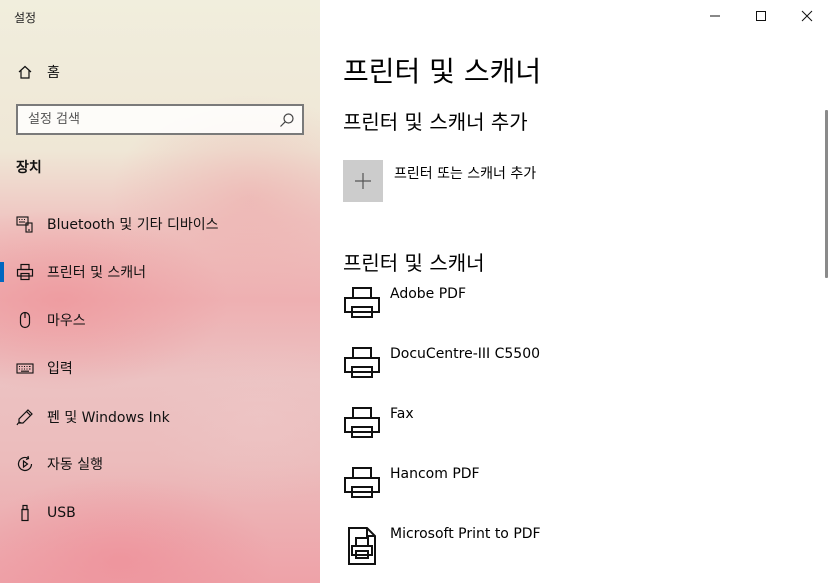 This screenshot has height=583, width=830. Describe the element at coordinates (160, 368) in the screenshot. I see `sidebar-item-typing: 입력` at that location.